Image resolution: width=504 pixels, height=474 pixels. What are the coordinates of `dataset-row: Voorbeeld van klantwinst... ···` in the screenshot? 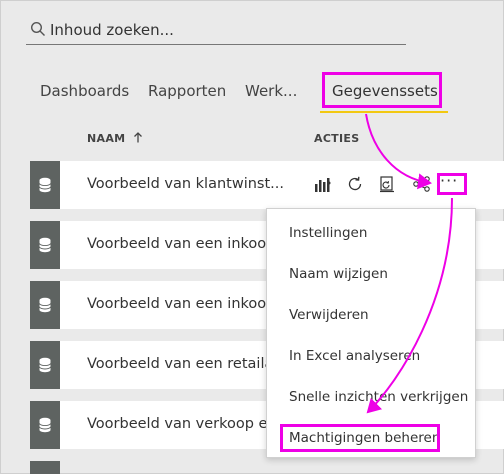 It's located at (267, 185).